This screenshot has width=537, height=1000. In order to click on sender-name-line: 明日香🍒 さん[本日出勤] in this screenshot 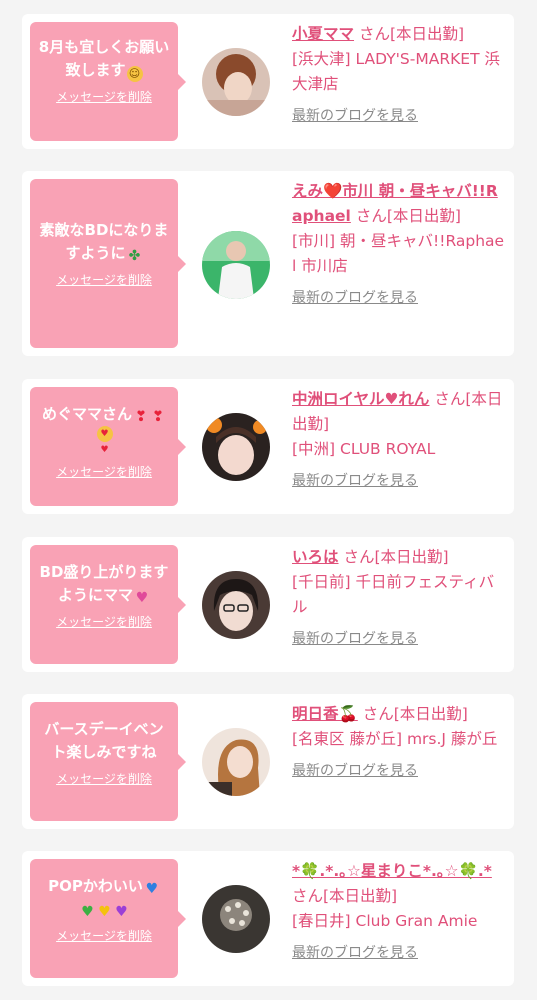, I will do `click(399, 714)`.